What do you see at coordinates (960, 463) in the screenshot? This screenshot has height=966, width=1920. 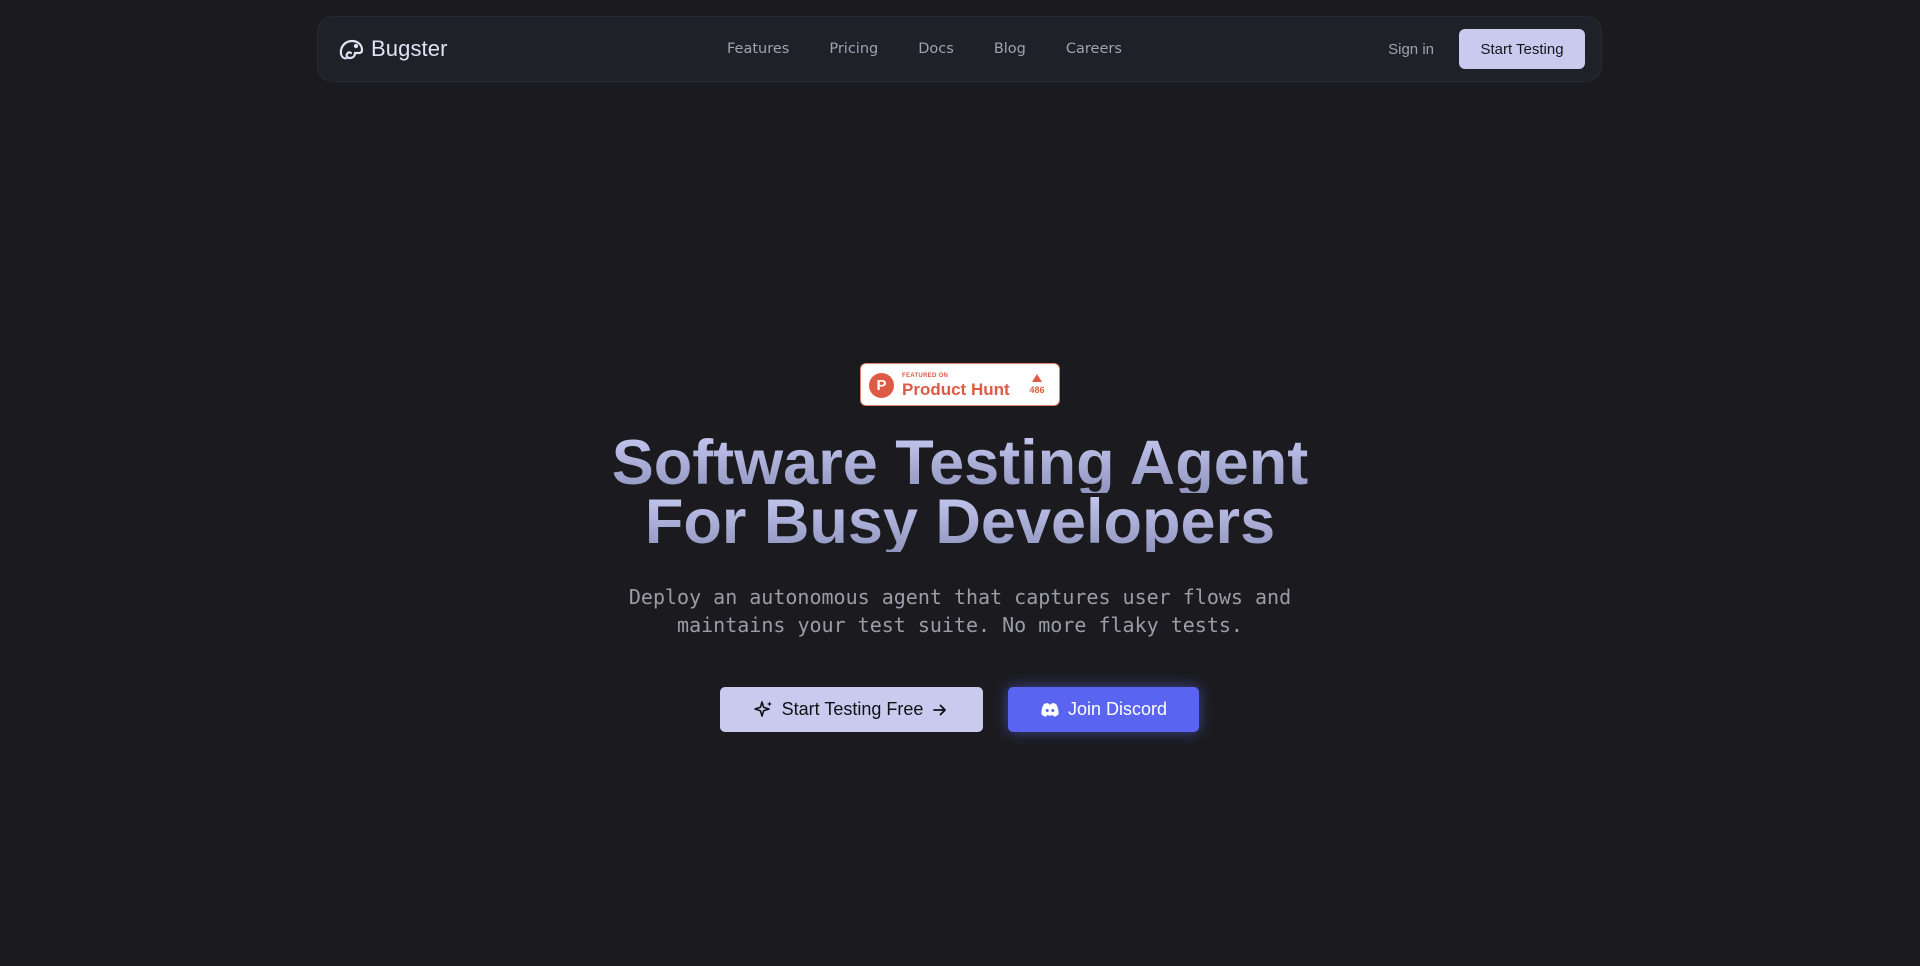 I see `hero-title-line-1: Software Testing Agent` at bounding box center [960, 463].